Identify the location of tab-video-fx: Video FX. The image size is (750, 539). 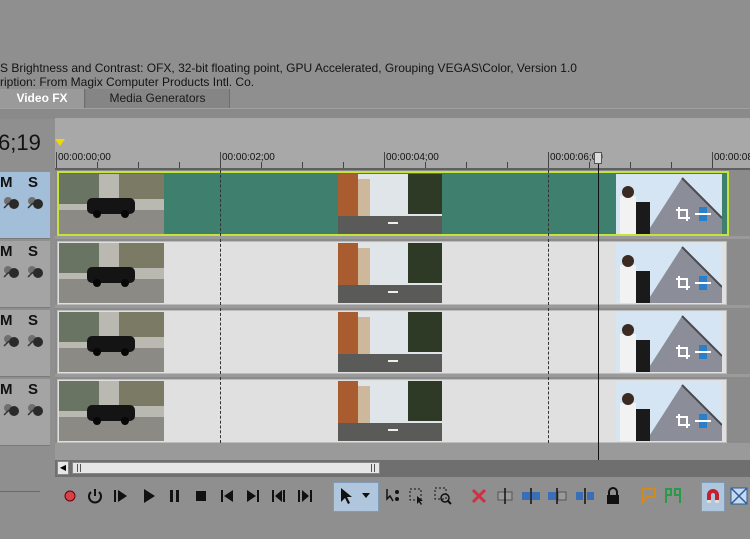
(42, 98).